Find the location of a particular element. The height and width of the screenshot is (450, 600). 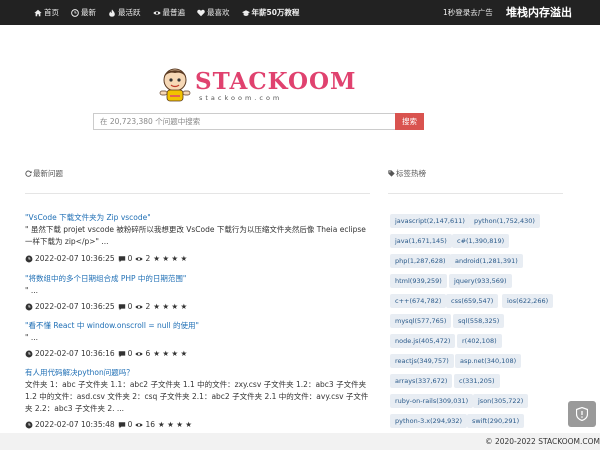

tag-arrays: arrays(337,672) is located at coordinates (421, 381).